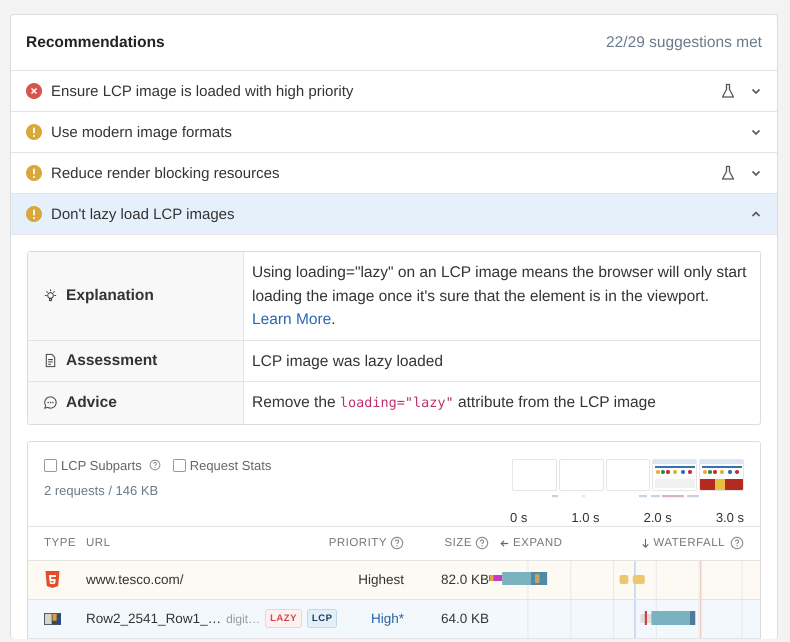 The width and height of the screenshot is (790, 642). I want to click on column-header: SIZE, so click(458, 543).